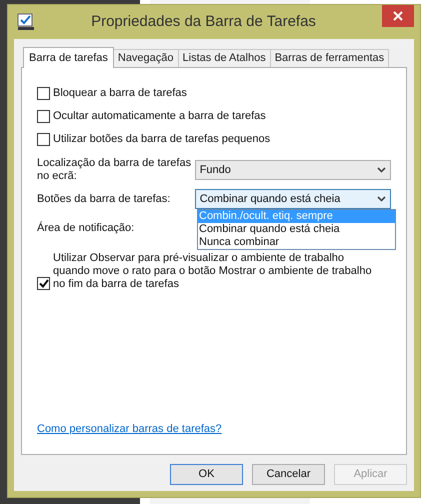 The image size is (427, 504). What do you see at coordinates (129, 428) in the screenshot?
I see `help-link: Como personalizar barras de tarefas?` at bounding box center [129, 428].